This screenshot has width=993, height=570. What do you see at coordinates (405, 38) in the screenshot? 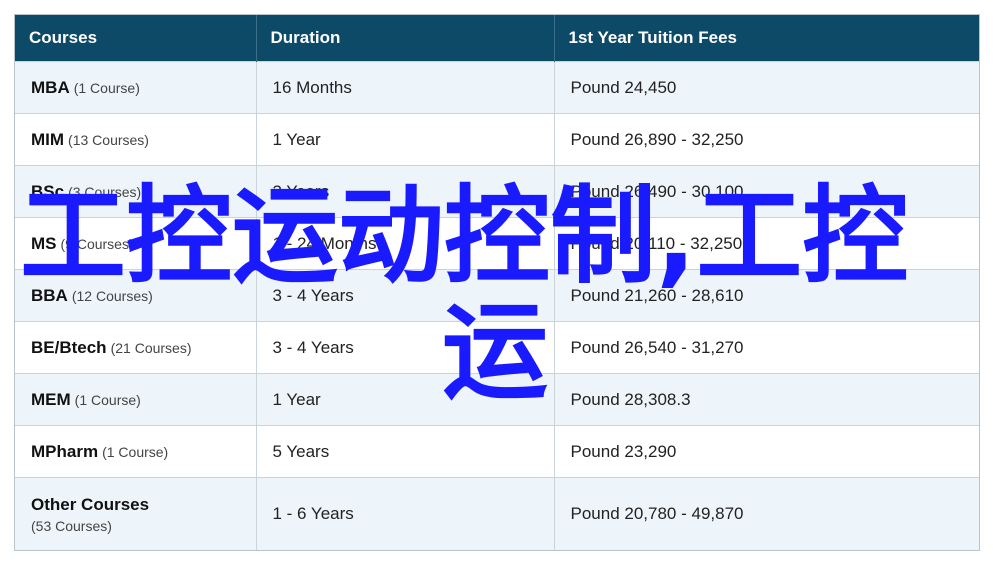
I see `header-duration: Duration` at bounding box center [405, 38].